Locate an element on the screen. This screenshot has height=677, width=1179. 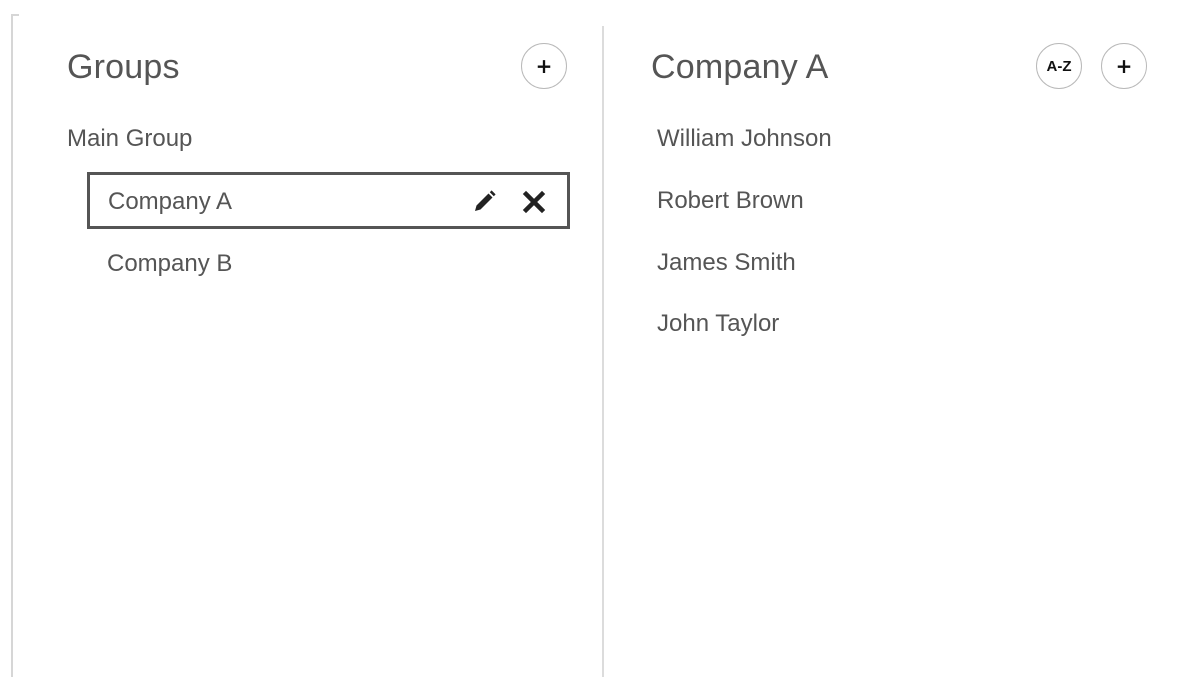
member-item: Robert Brown is located at coordinates (730, 201).